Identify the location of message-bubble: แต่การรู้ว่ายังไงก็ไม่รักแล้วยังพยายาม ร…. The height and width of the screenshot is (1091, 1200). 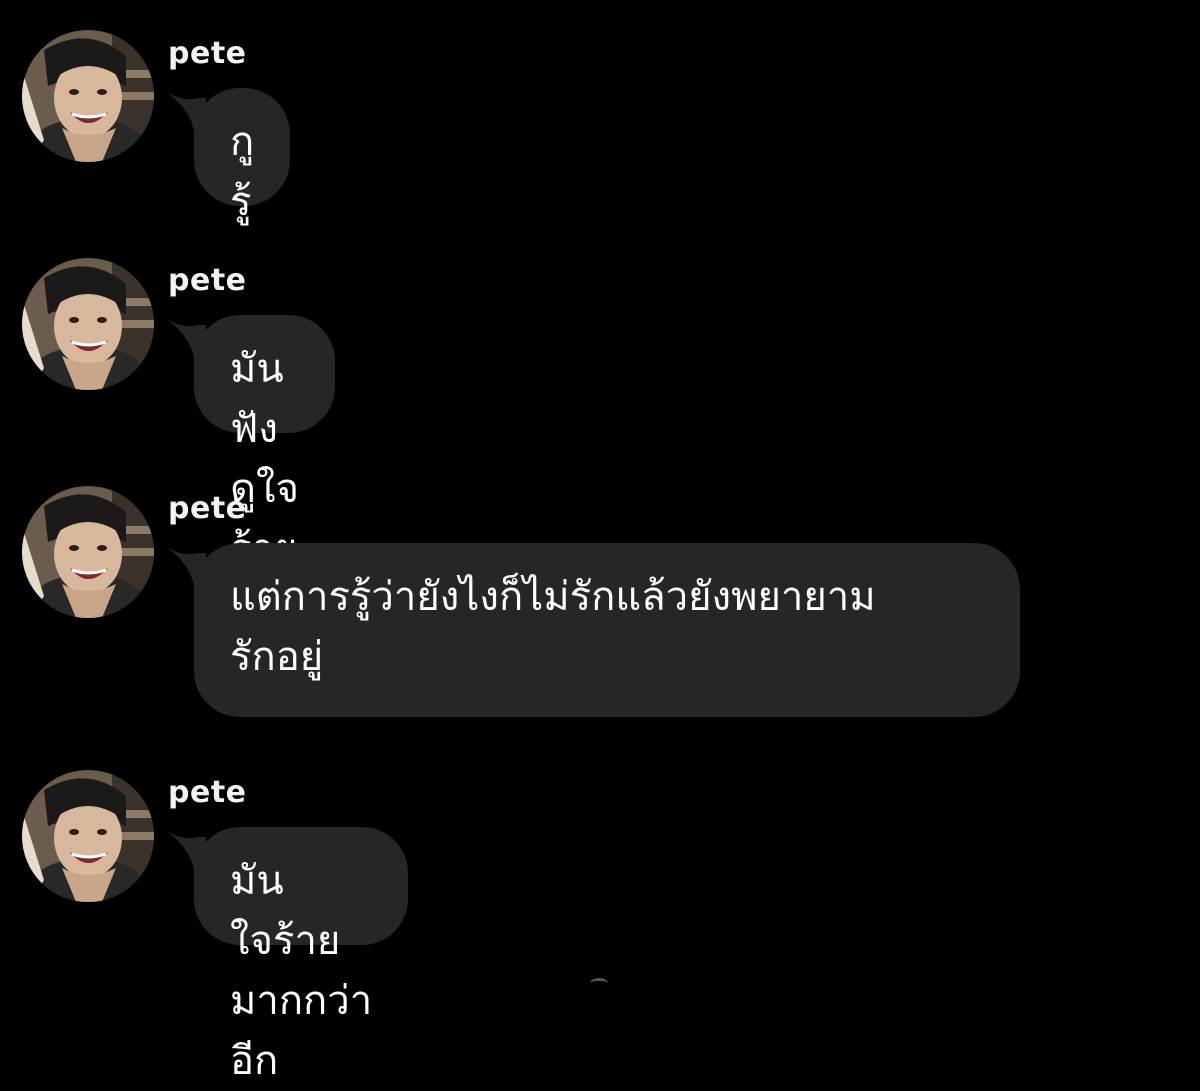
(607, 630).